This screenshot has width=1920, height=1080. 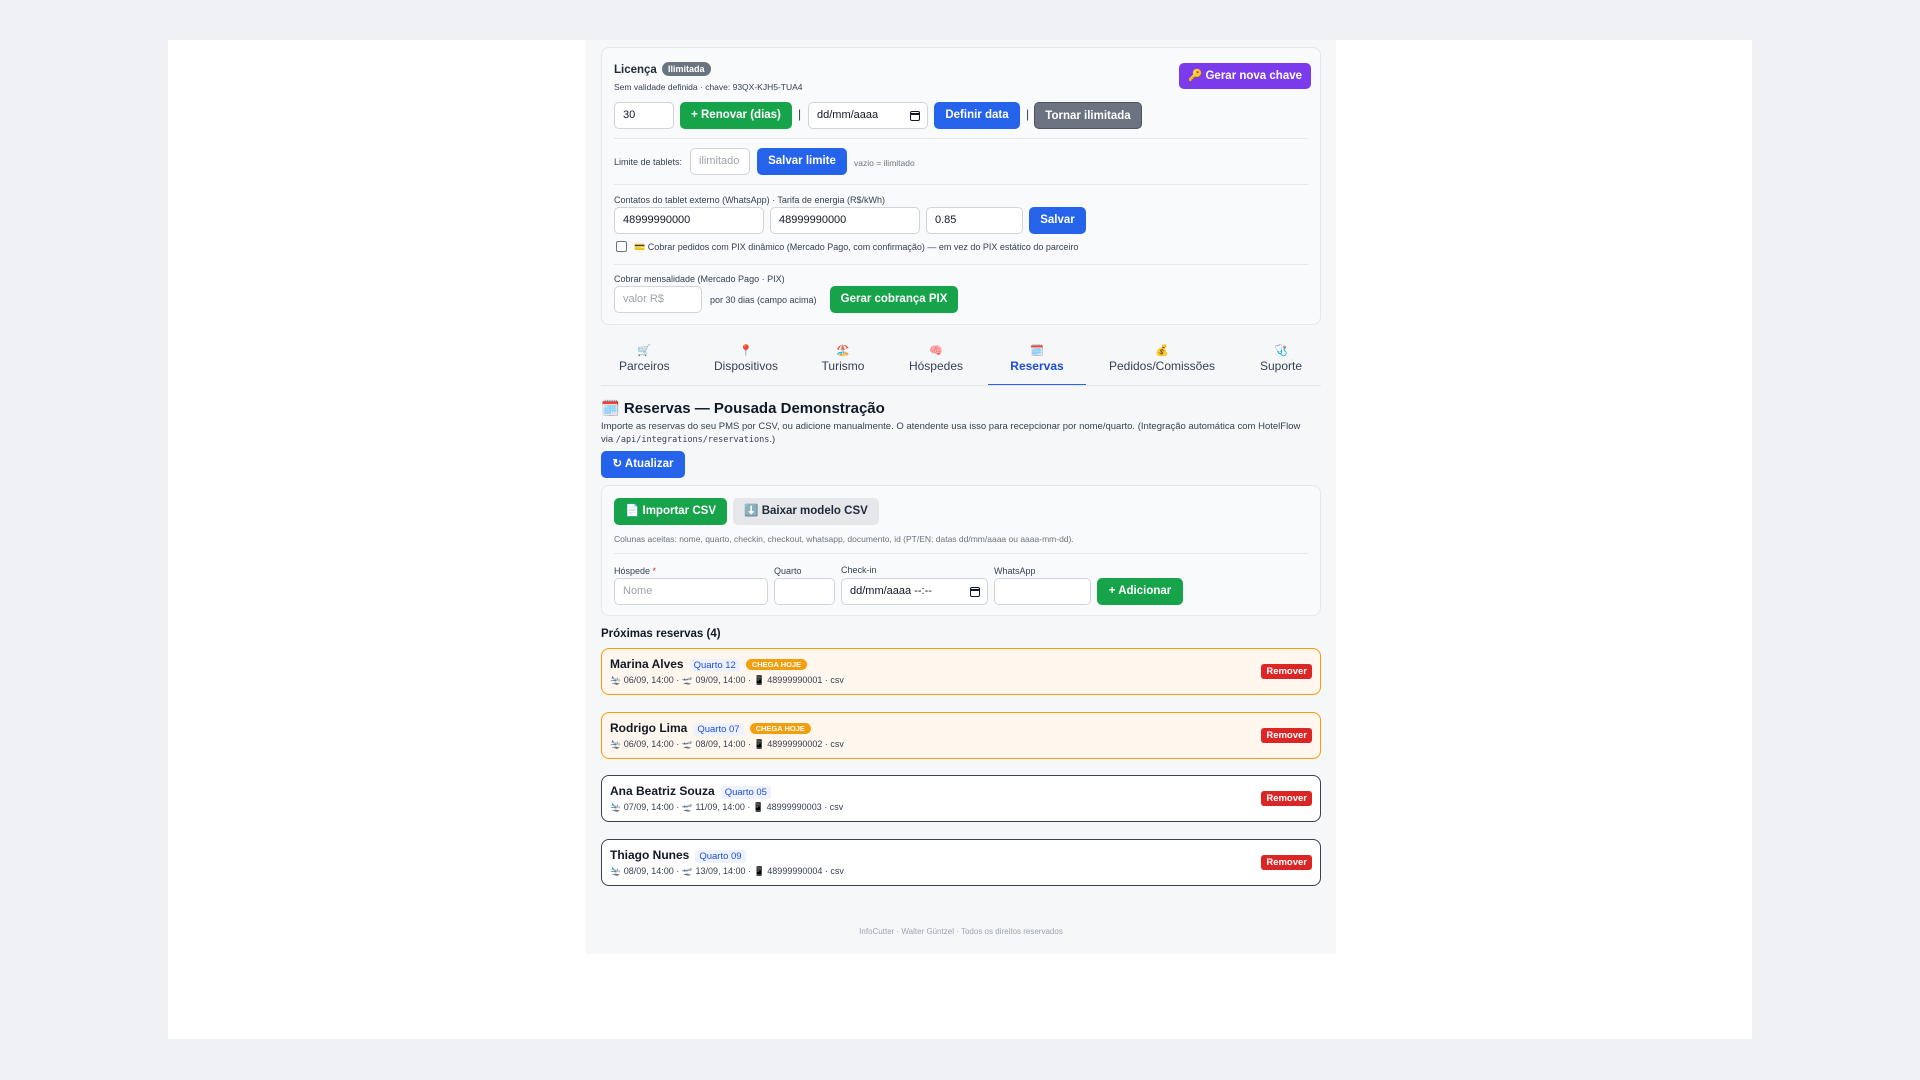 I want to click on guest-label: Hóspede *, so click(x=635, y=571).